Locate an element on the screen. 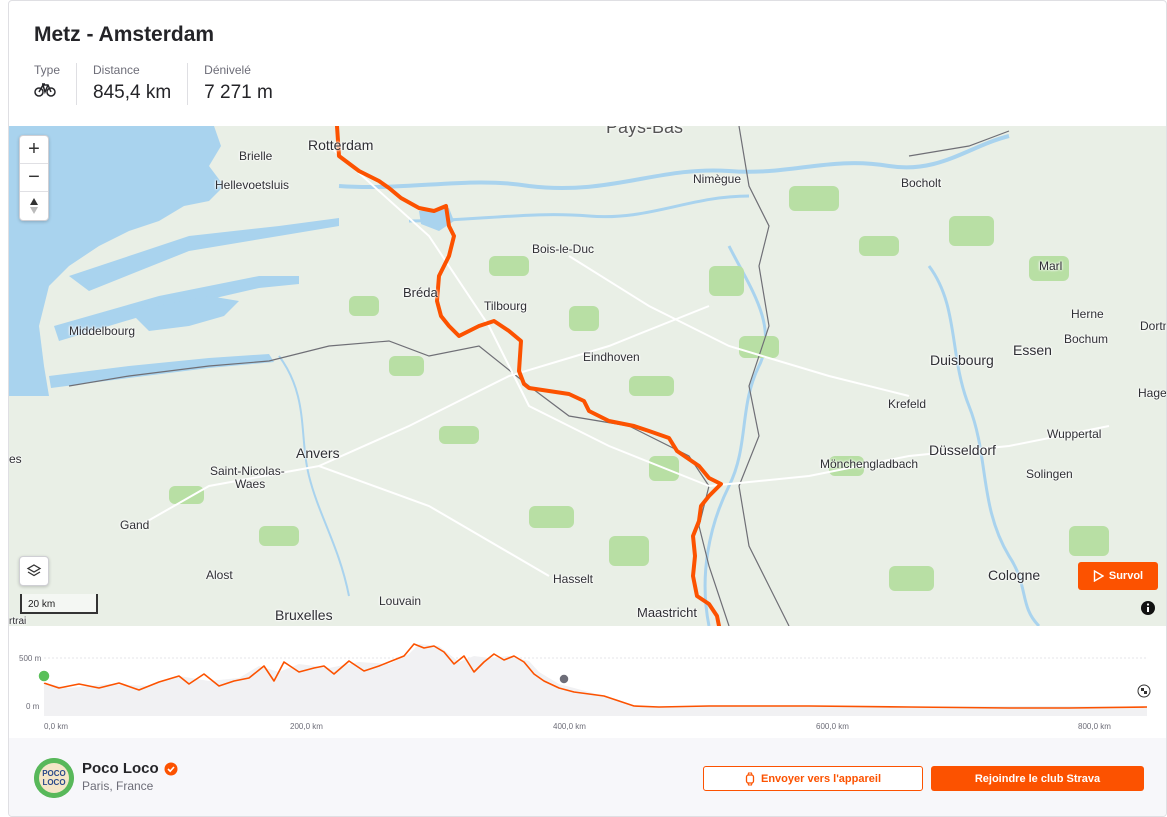 Image resolution: width=1167 pixels, height=817 pixels. layers-button is located at coordinates (34, 571).